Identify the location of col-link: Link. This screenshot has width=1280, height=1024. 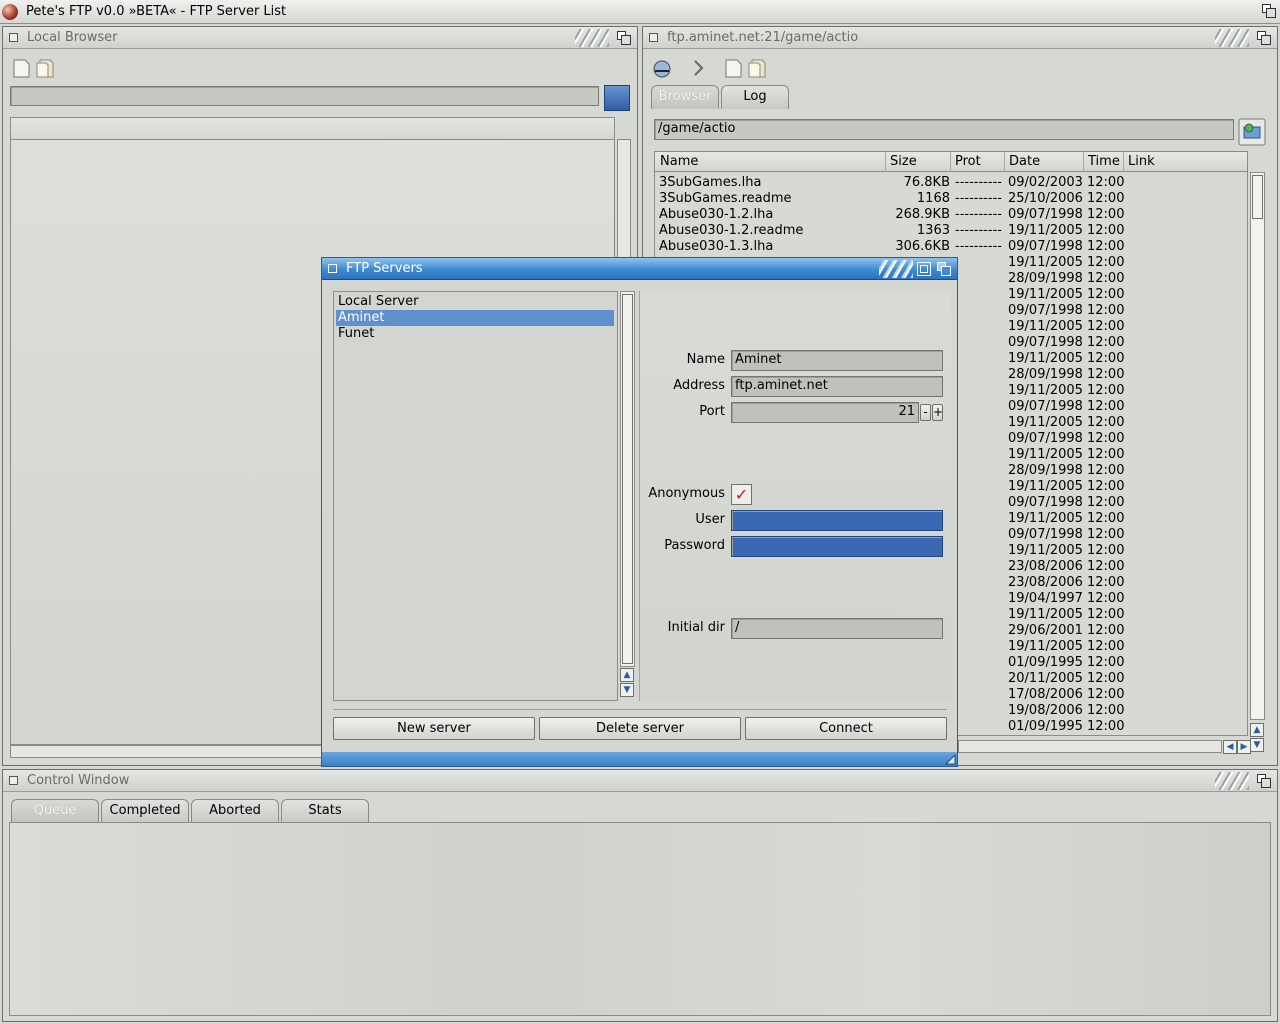
(1141, 161).